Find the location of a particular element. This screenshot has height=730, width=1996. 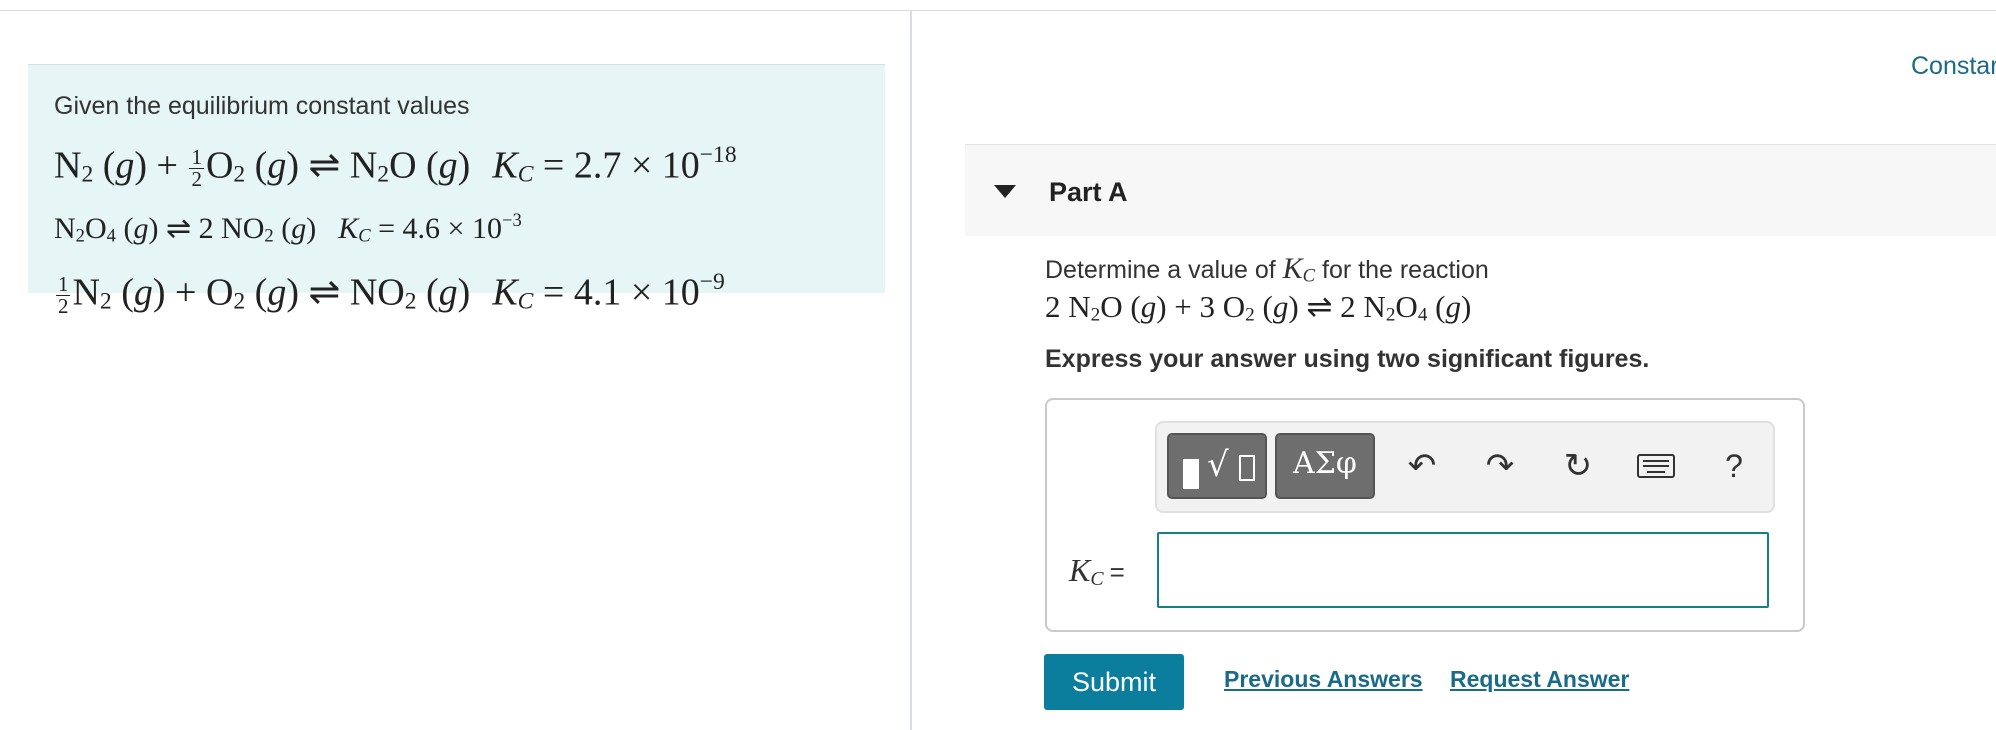

reset-icon: ↻ is located at coordinates (1578, 466).